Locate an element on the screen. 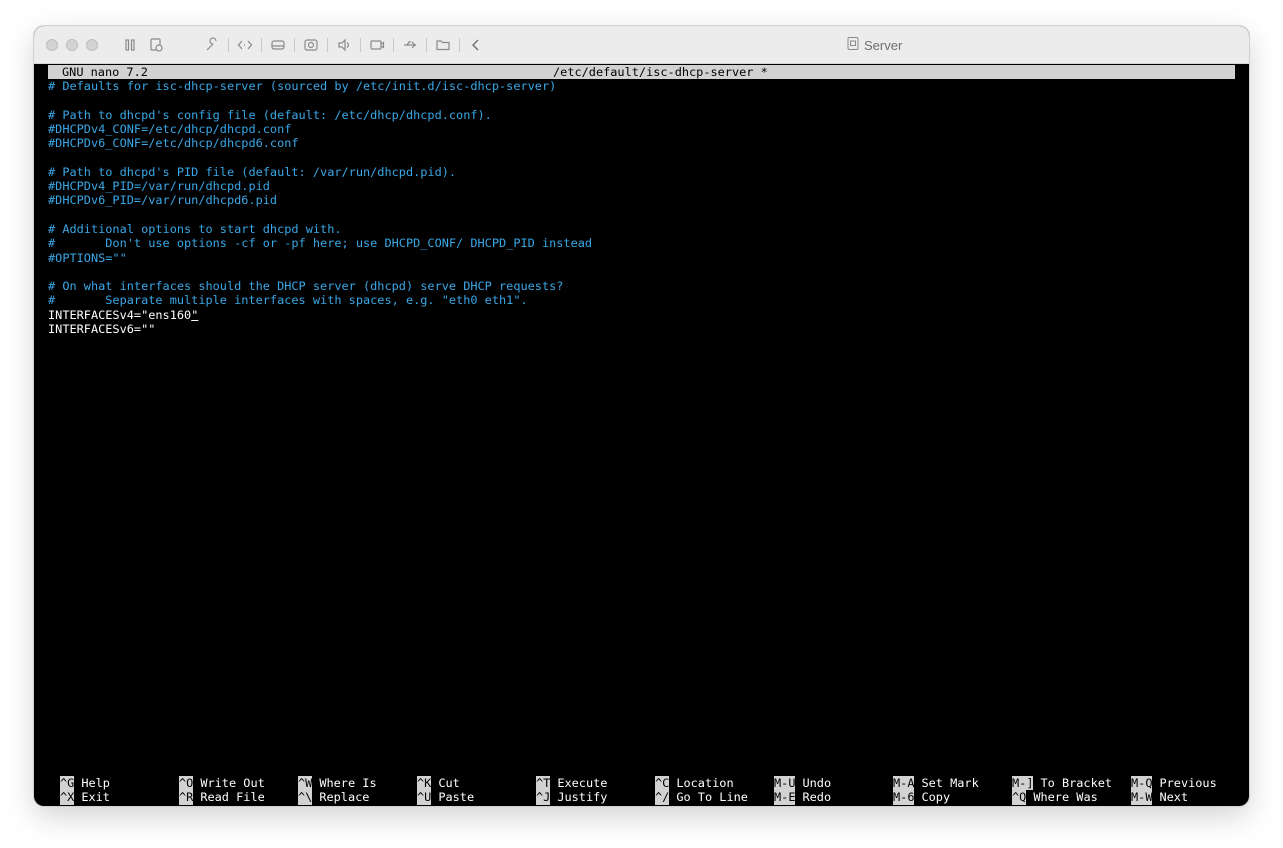  shortcut-label: Where Is is located at coordinates (348, 783).